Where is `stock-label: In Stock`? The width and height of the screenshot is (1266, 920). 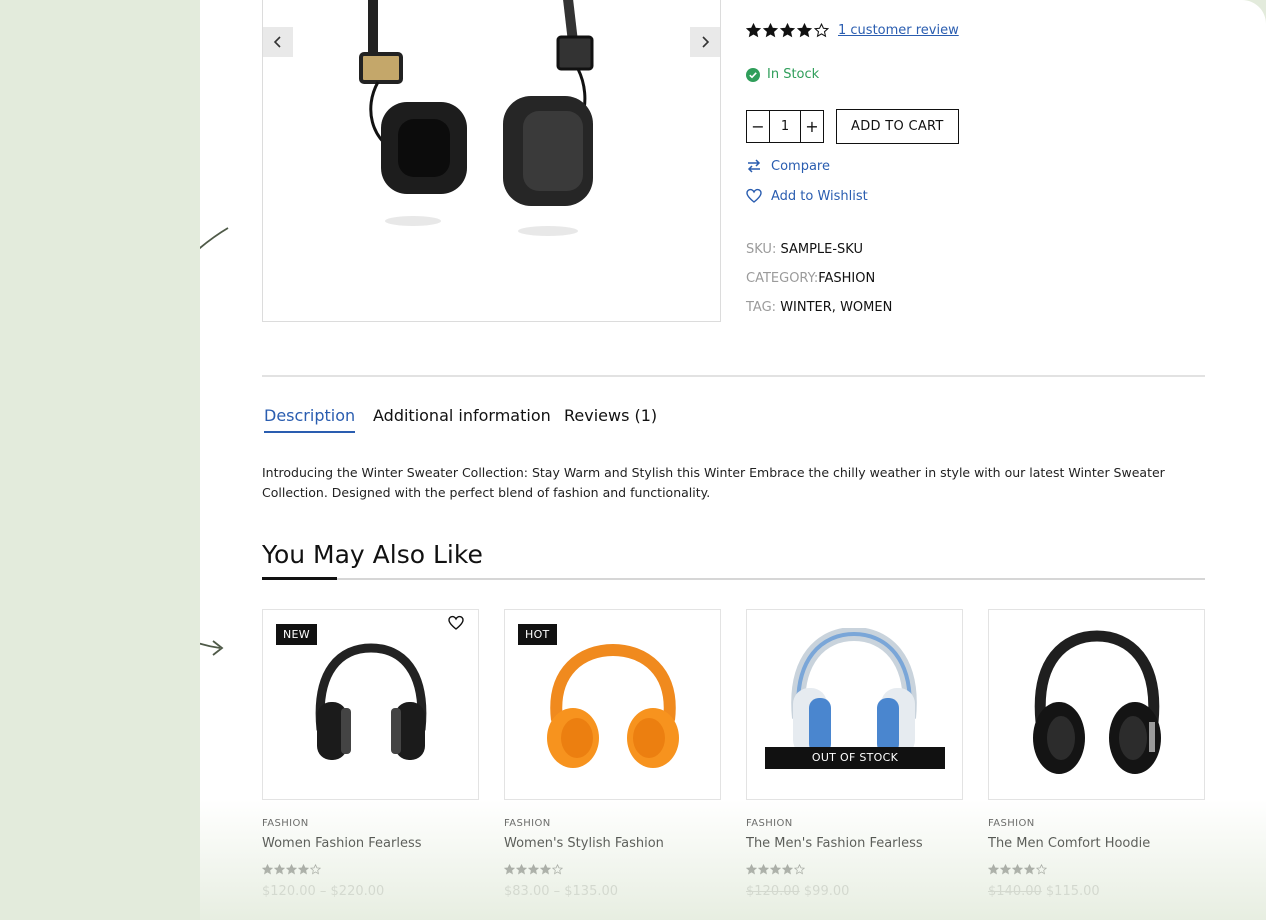
stock-label: In Stock is located at coordinates (793, 74).